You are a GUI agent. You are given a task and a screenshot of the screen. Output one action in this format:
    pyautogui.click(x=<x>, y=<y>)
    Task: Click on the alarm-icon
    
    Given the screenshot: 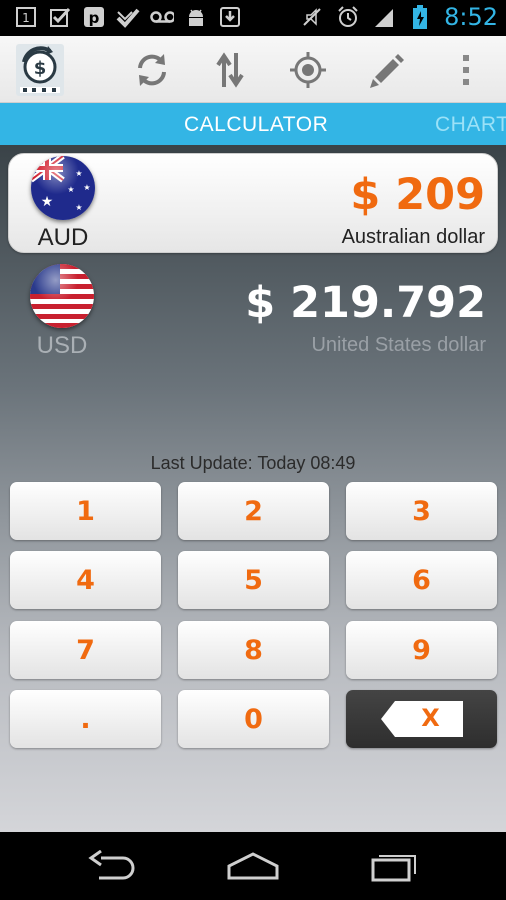 What is the action you would take?
    pyautogui.click(x=348, y=17)
    